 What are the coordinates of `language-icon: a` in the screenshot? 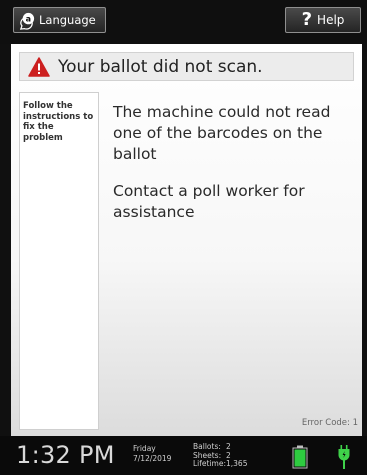 It's located at (27, 21).